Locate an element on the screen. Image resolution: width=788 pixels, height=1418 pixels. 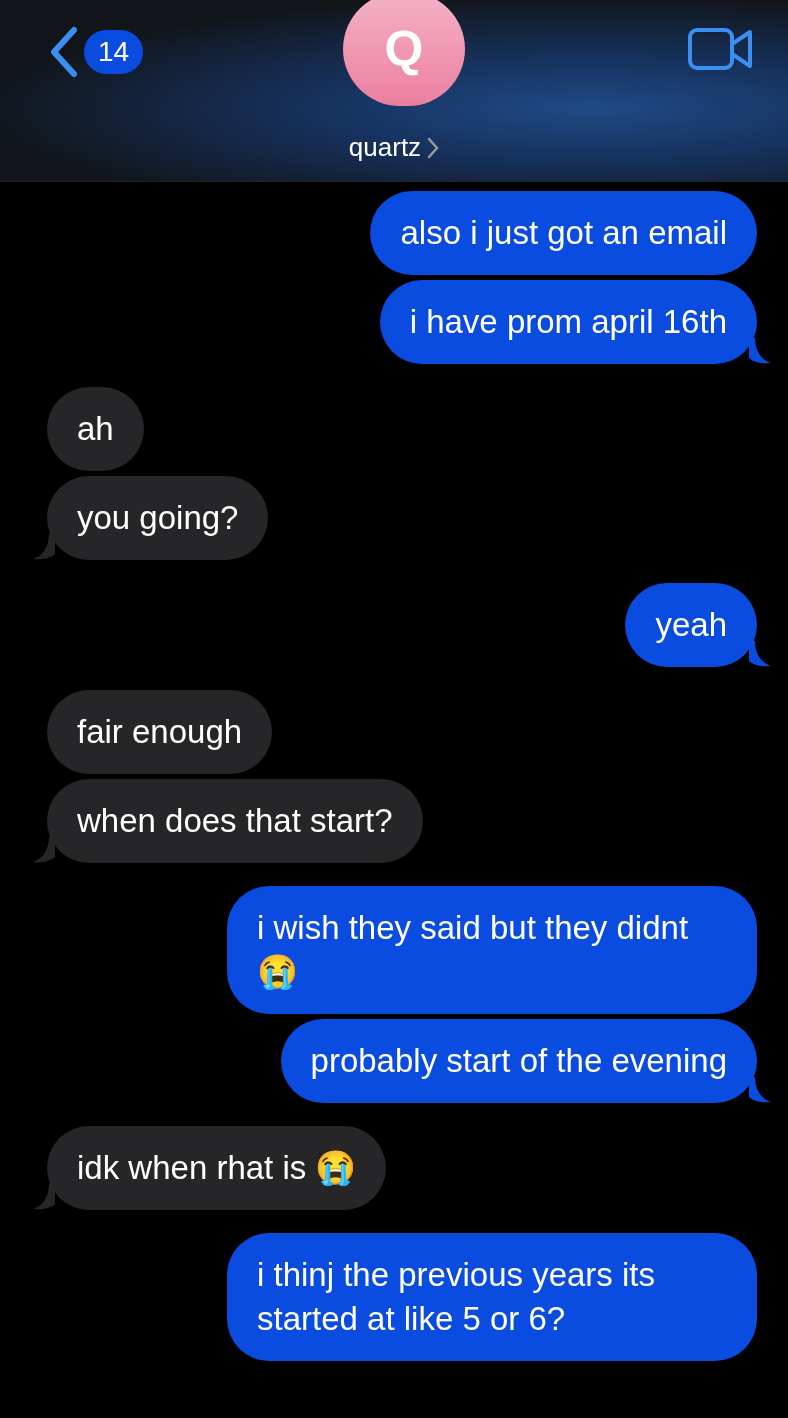
unread-count-badge: 14 is located at coordinates (114, 52).